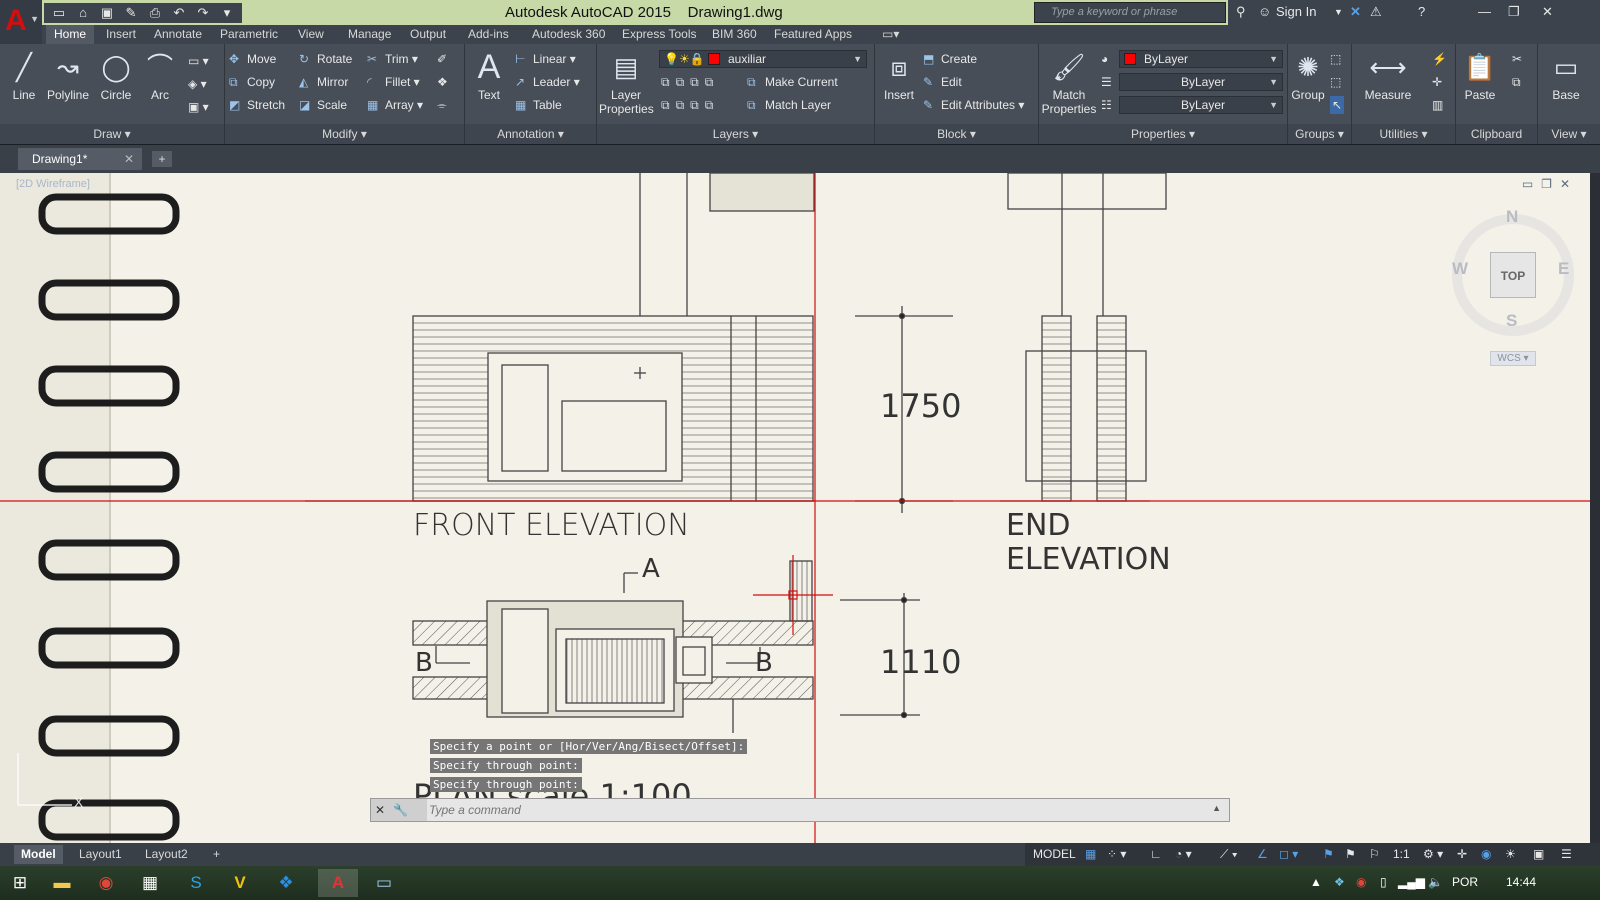 The image size is (1600, 900). I want to click on tab-annotate: Annotate, so click(178, 34).